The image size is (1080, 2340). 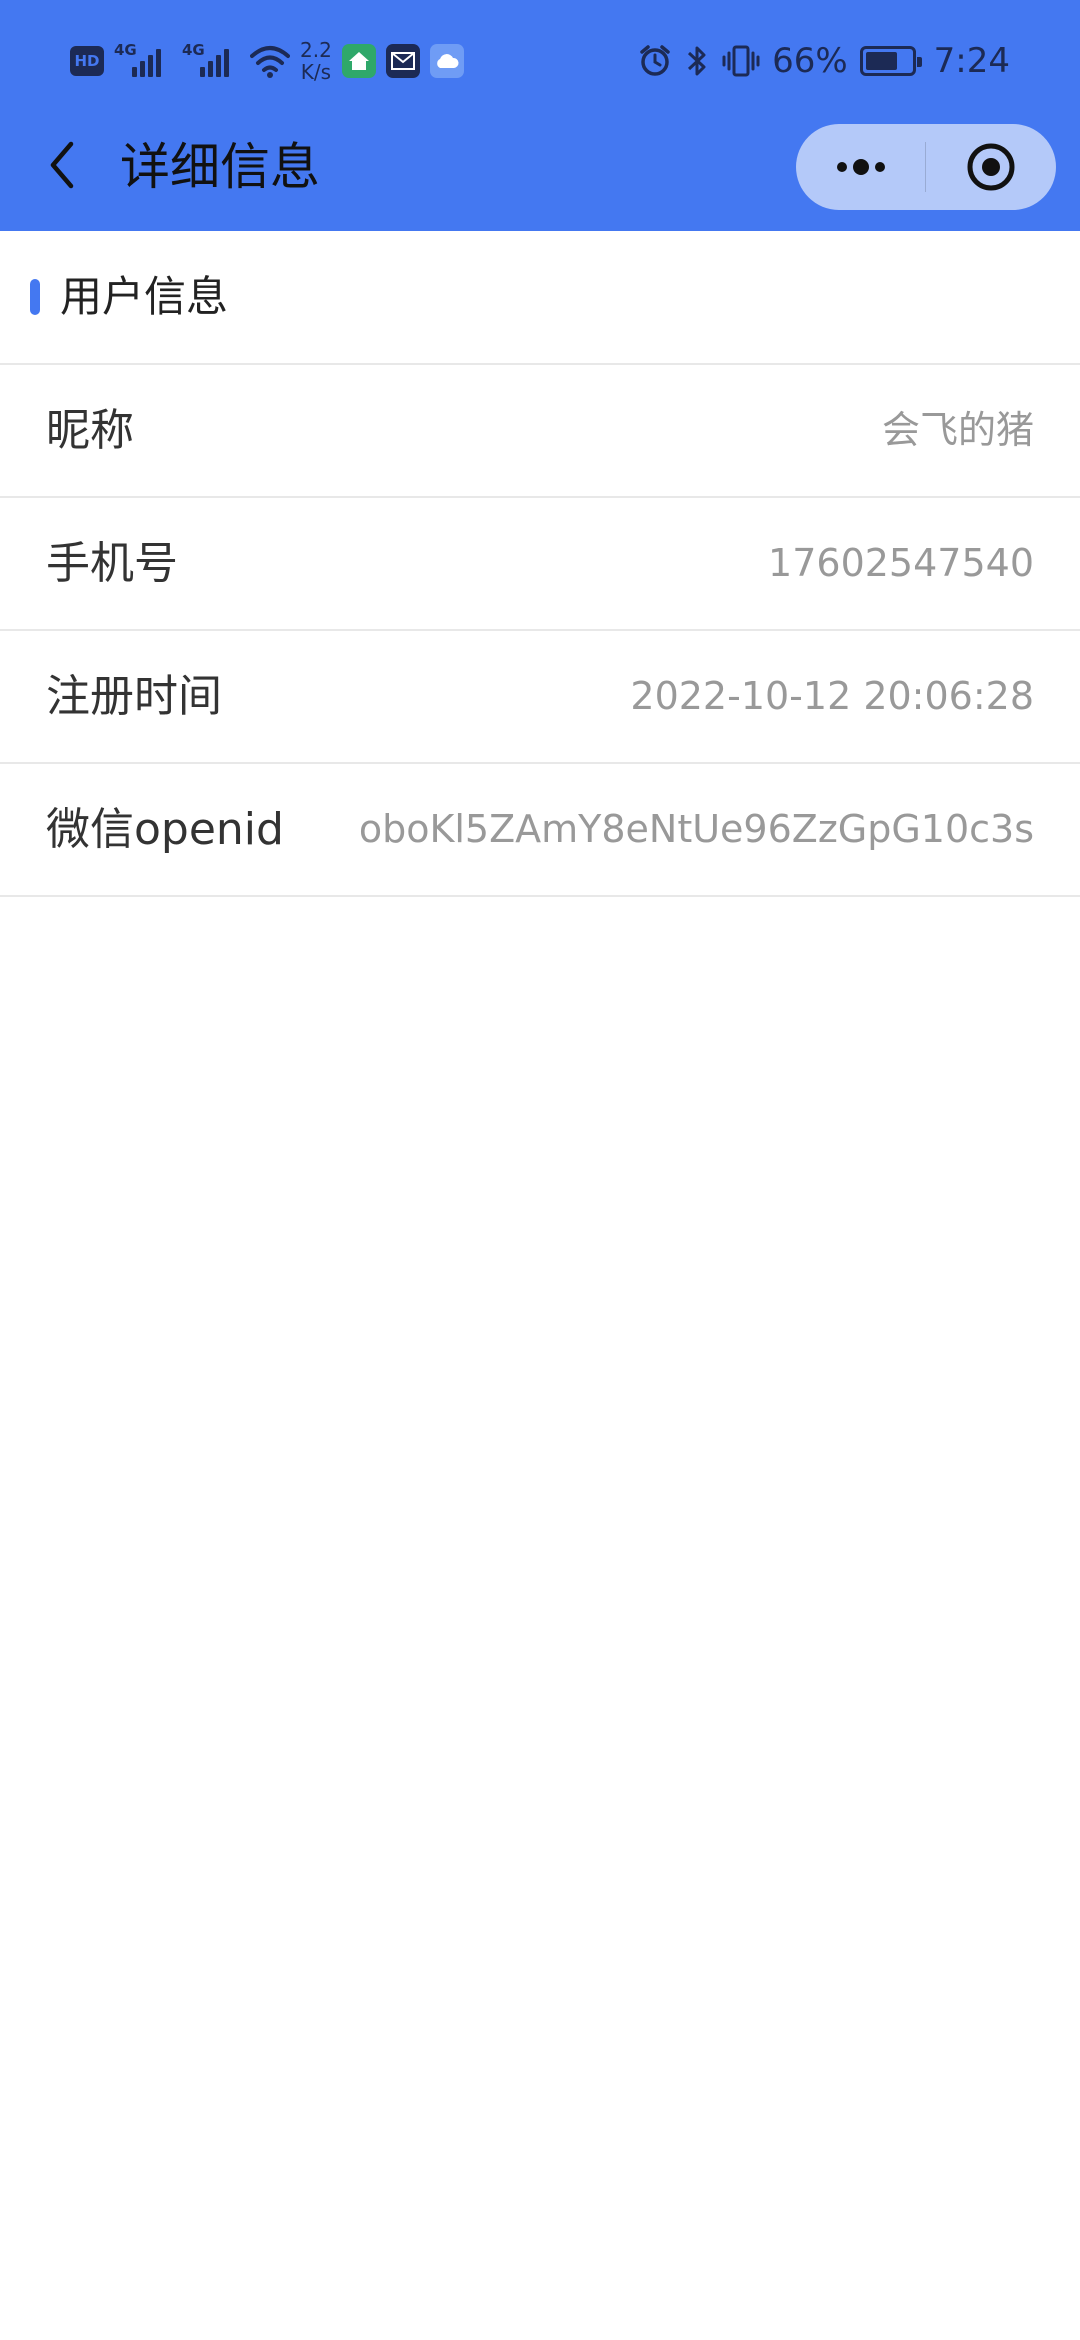 I want to click on status-bar-right: 66% 7:24, so click(x=824, y=61).